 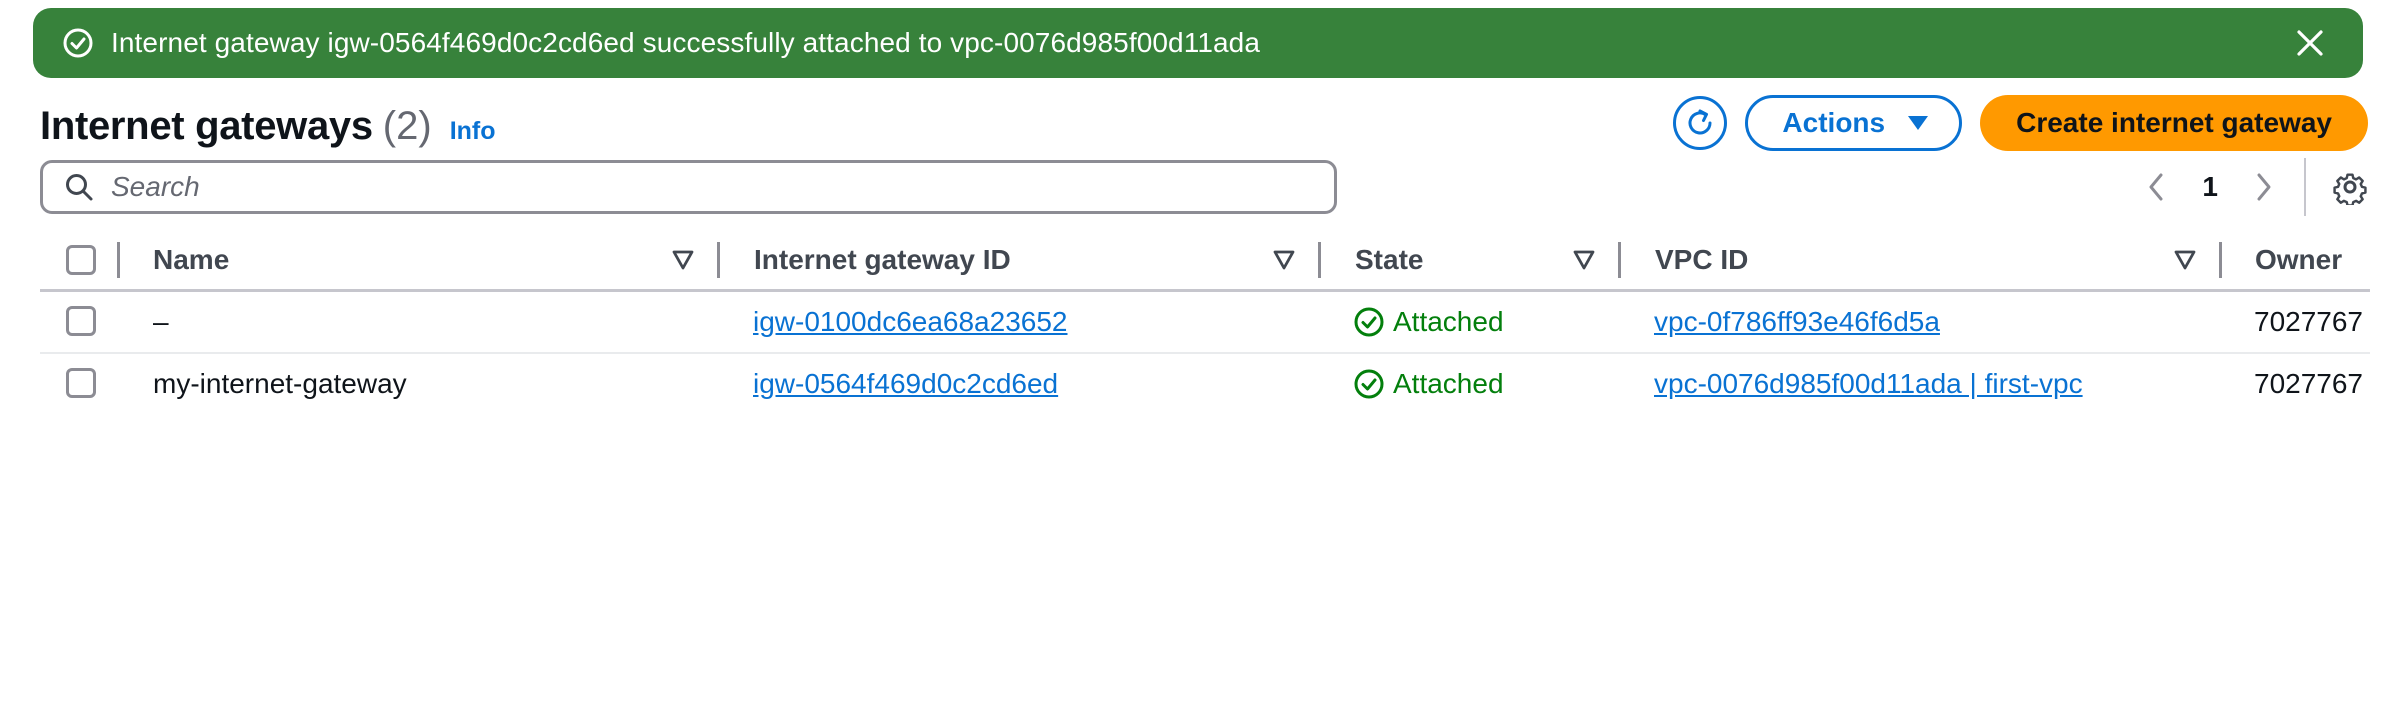 I want to click on caret-down-icon, so click(x=1918, y=123).